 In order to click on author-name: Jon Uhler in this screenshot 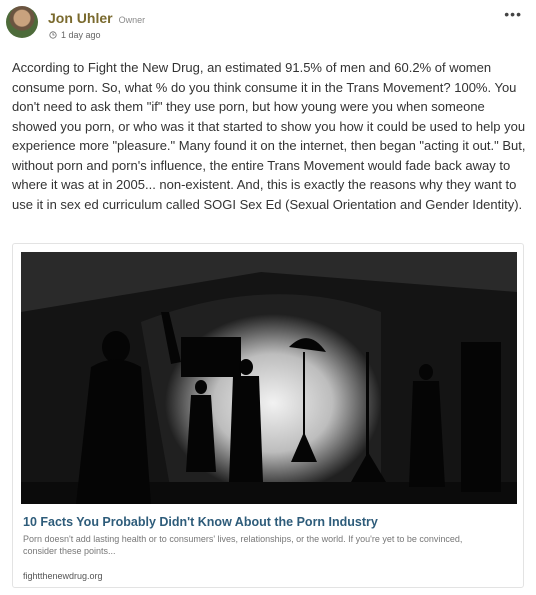, I will do `click(80, 18)`.